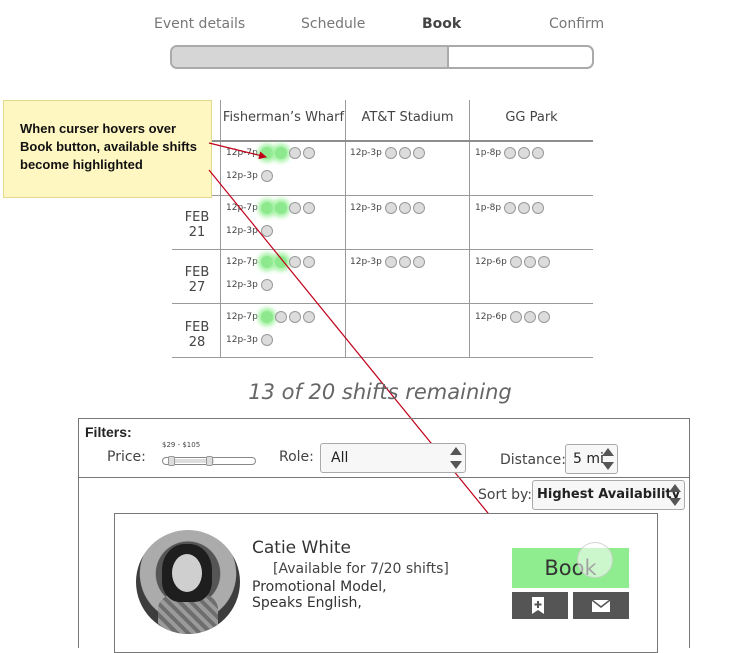 Image resolution: width=730 pixels, height=653 pixels. Describe the element at coordinates (307, 603) in the screenshot. I see `candidate-description-line: Speaks English,` at that location.